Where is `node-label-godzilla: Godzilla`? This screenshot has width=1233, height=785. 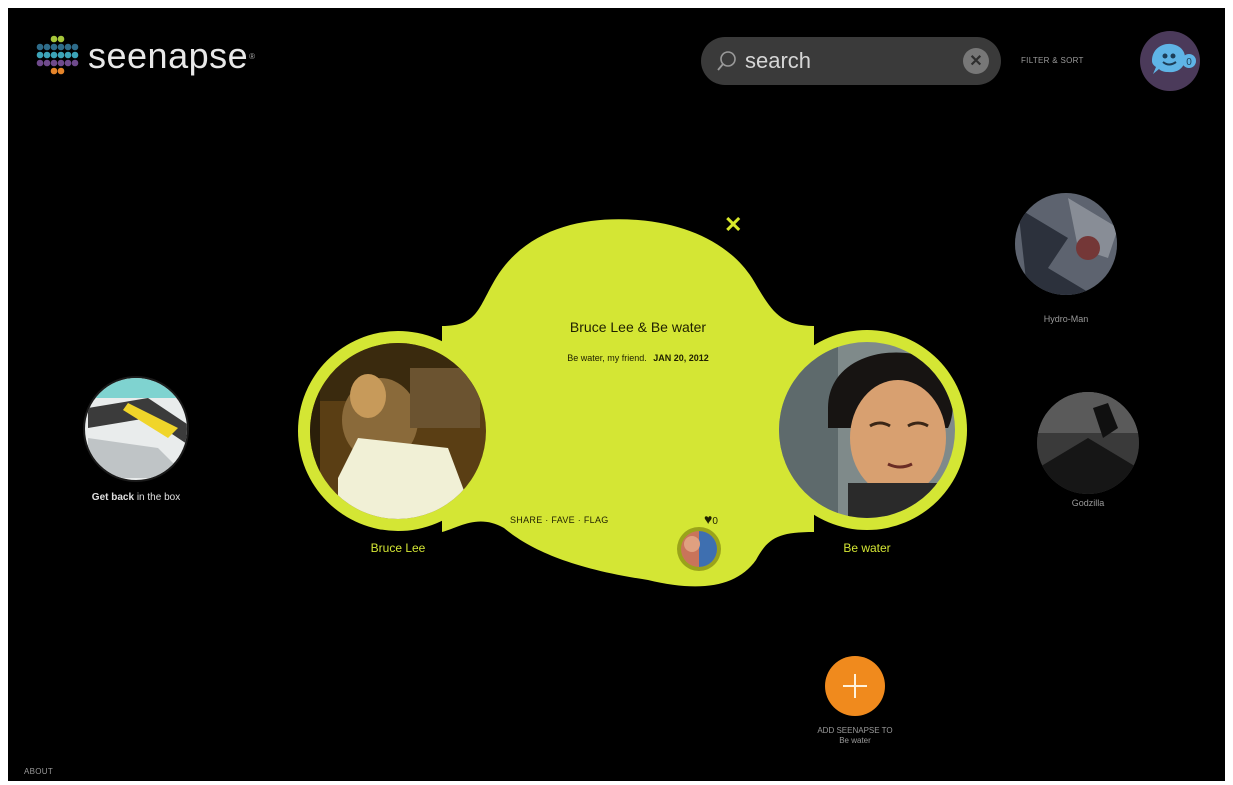
node-label-godzilla: Godzilla is located at coordinates (1088, 503).